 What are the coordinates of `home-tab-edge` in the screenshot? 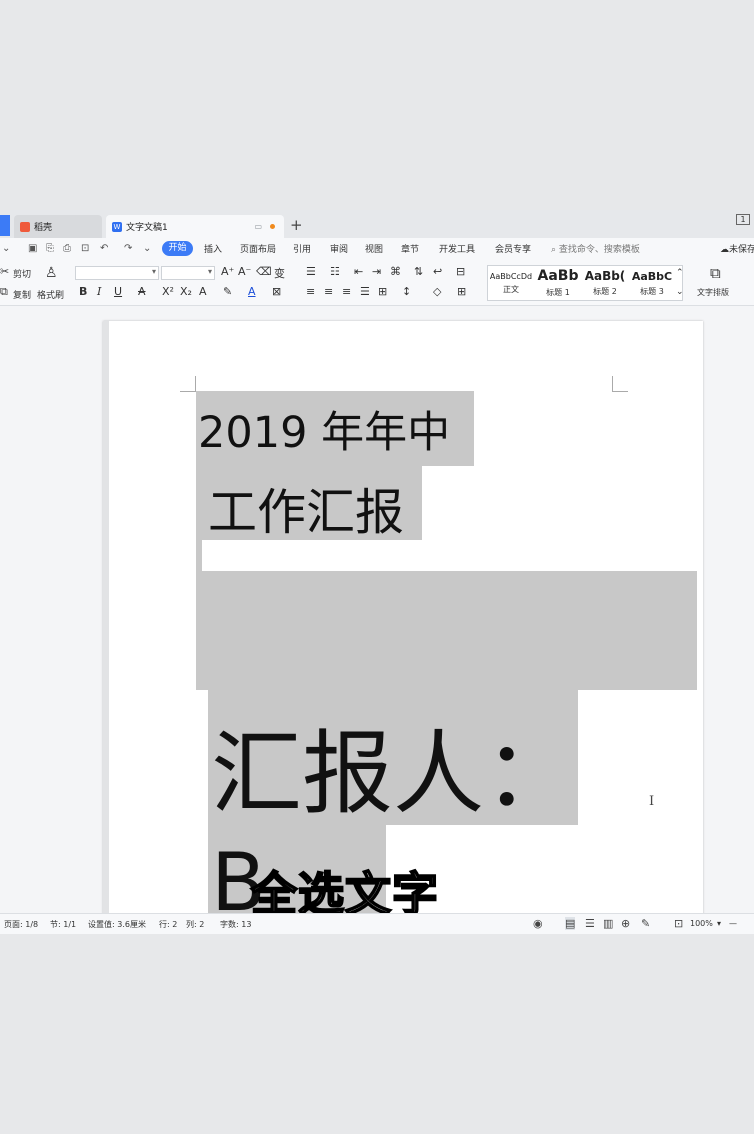 It's located at (5, 225).